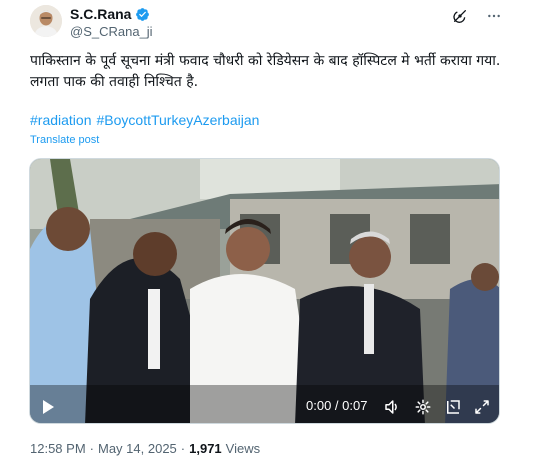 This screenshot has width=533, height=460. I want to click on post-time: 12:58 PM, so click(58, 448).